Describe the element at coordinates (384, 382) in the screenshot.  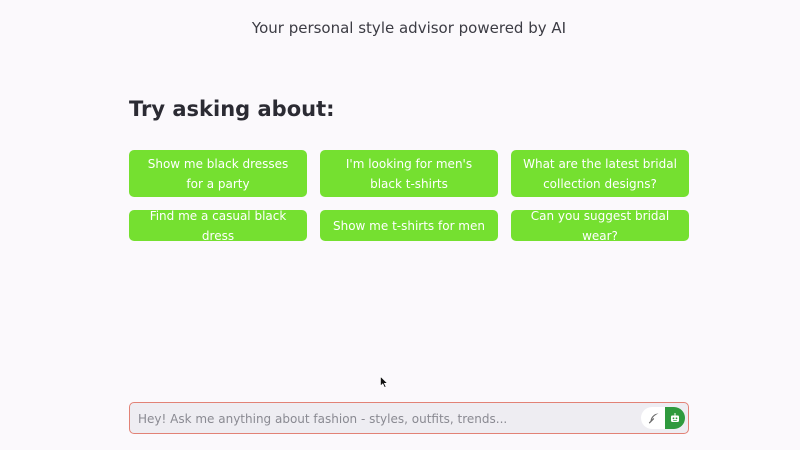
I see `mouse-cursor-icon` at that location.